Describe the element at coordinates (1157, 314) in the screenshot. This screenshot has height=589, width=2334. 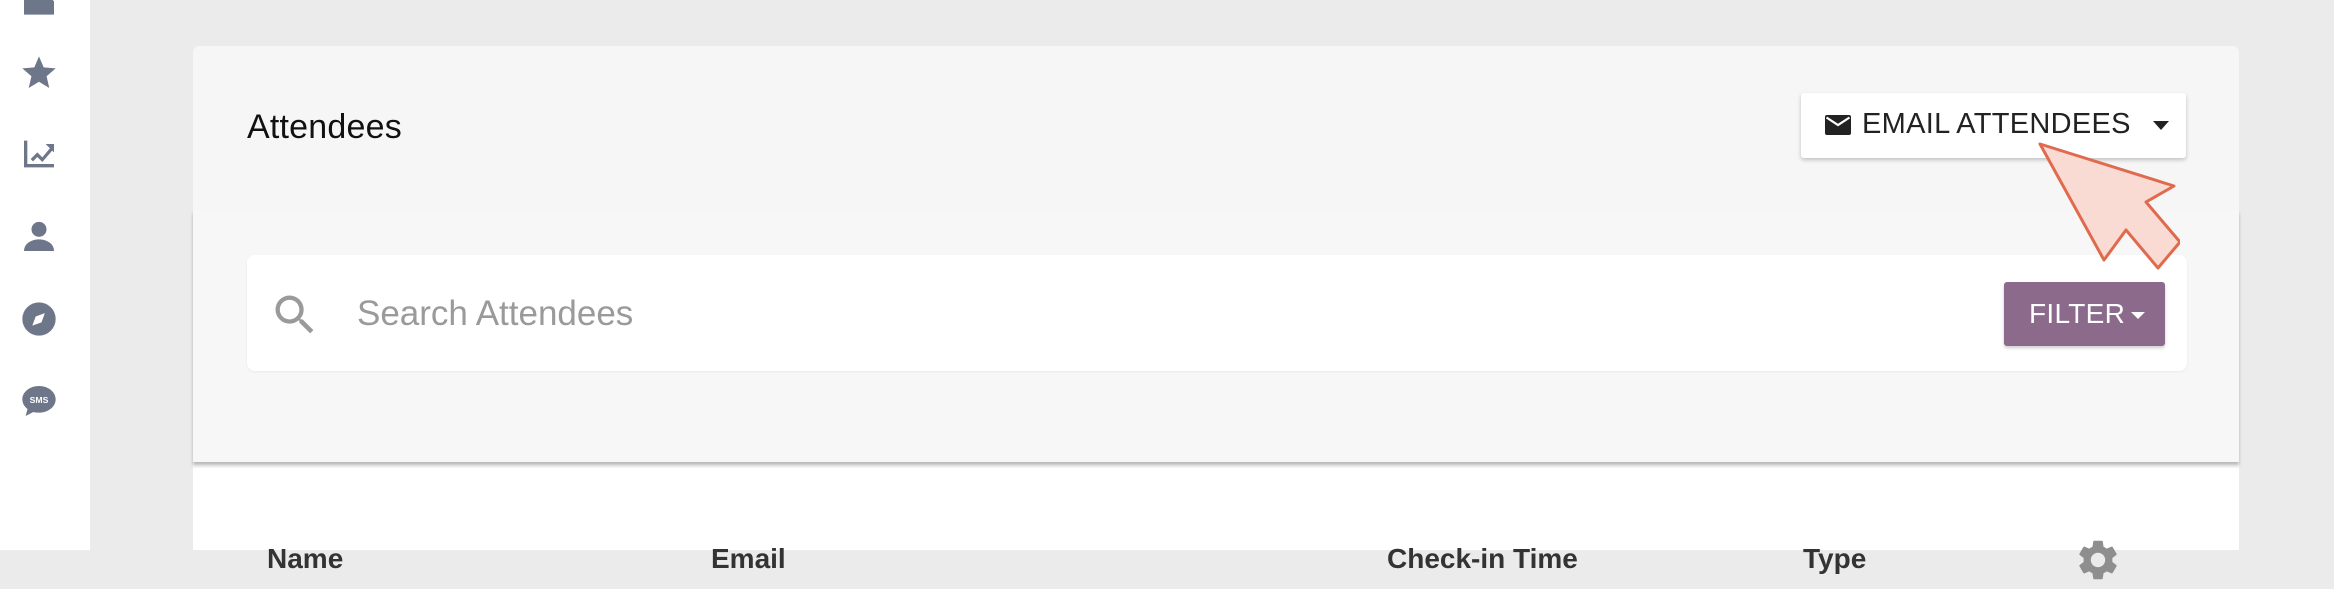
I see `search-input` at that location.